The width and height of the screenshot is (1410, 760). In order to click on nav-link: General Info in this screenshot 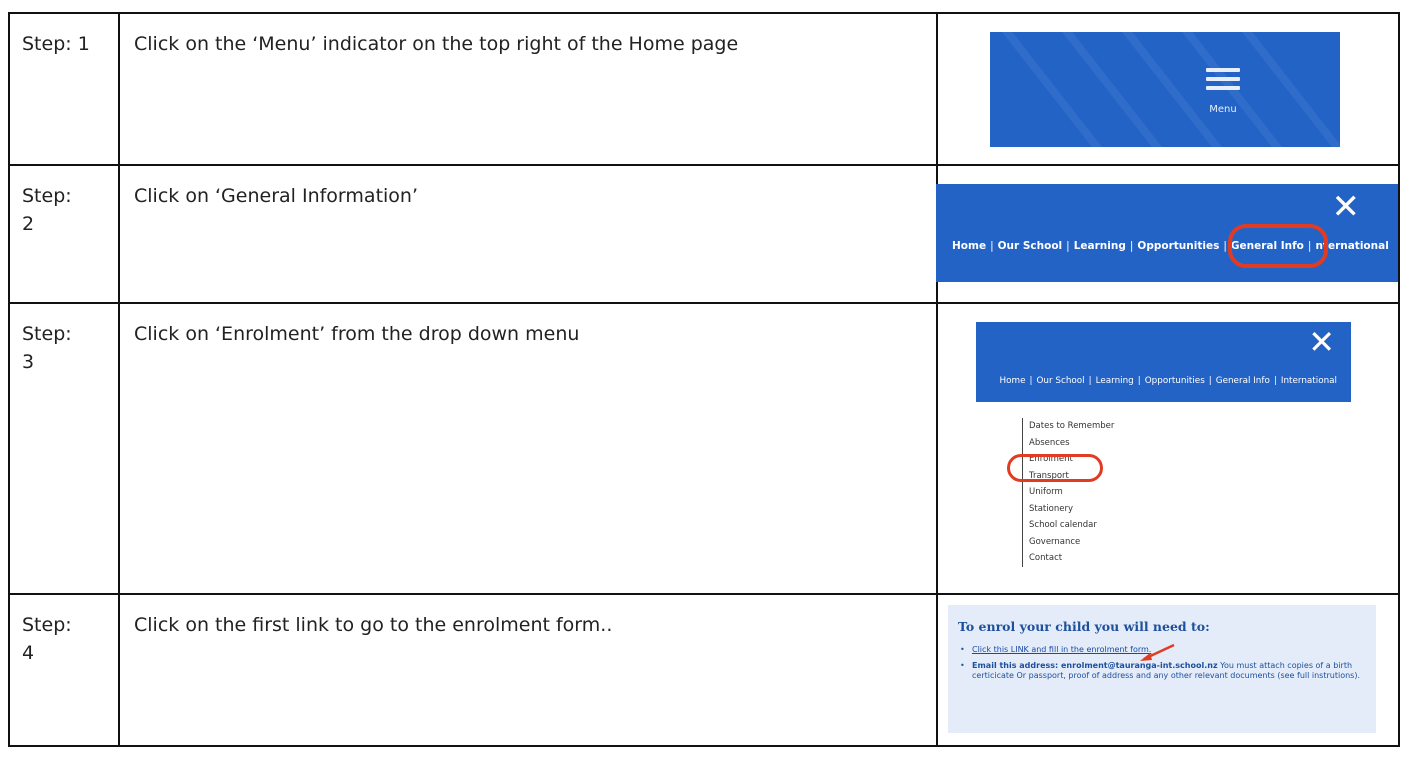, I will do `click(1243, 381)`.